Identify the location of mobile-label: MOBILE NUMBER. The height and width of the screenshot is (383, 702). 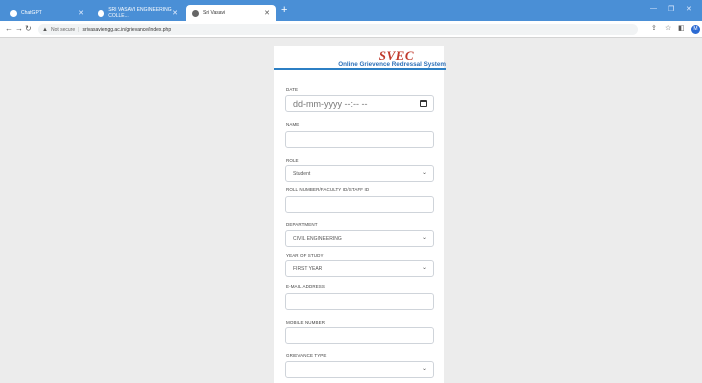
(306, 322).